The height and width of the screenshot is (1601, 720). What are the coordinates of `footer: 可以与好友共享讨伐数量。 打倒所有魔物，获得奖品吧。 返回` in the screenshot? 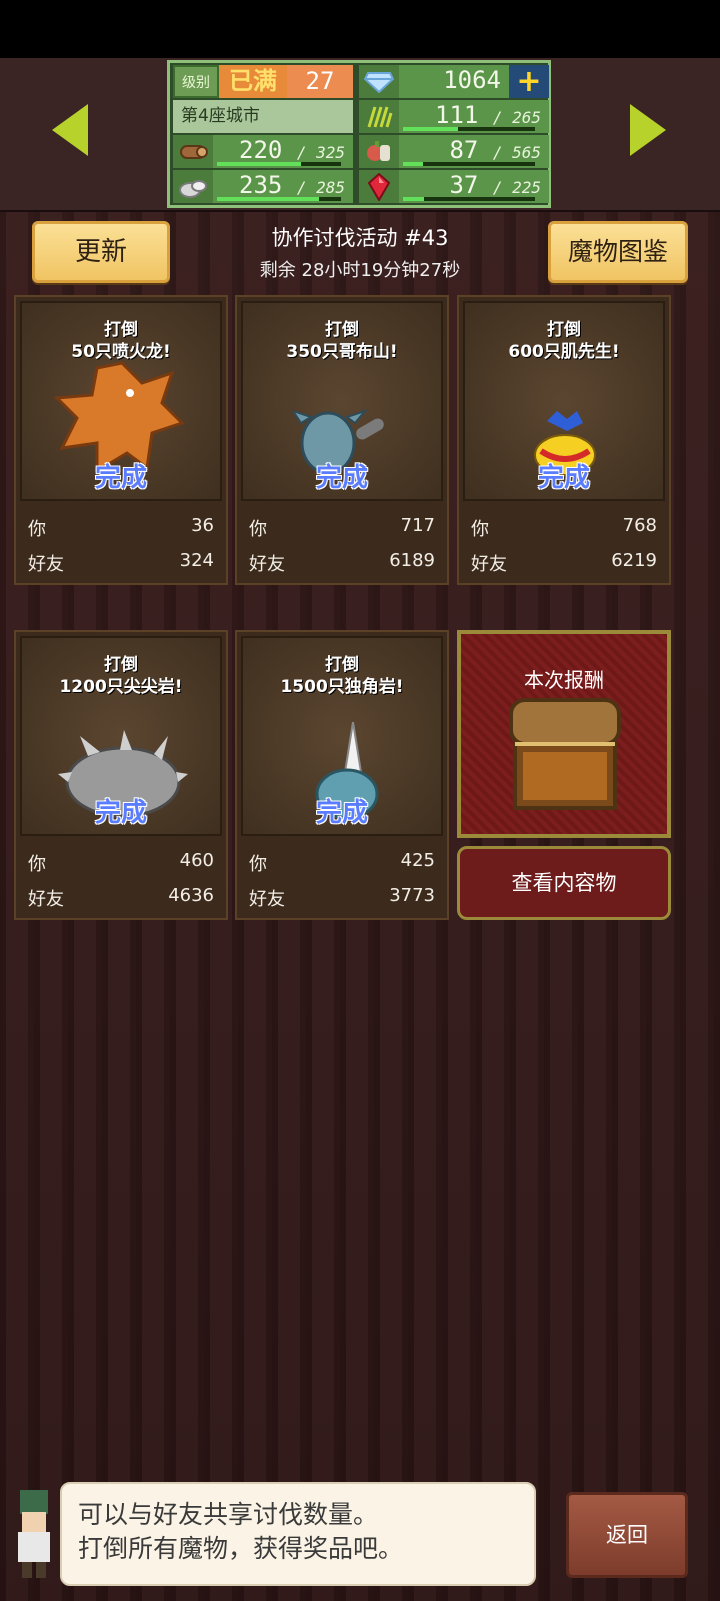 It's located at (360, 1535).